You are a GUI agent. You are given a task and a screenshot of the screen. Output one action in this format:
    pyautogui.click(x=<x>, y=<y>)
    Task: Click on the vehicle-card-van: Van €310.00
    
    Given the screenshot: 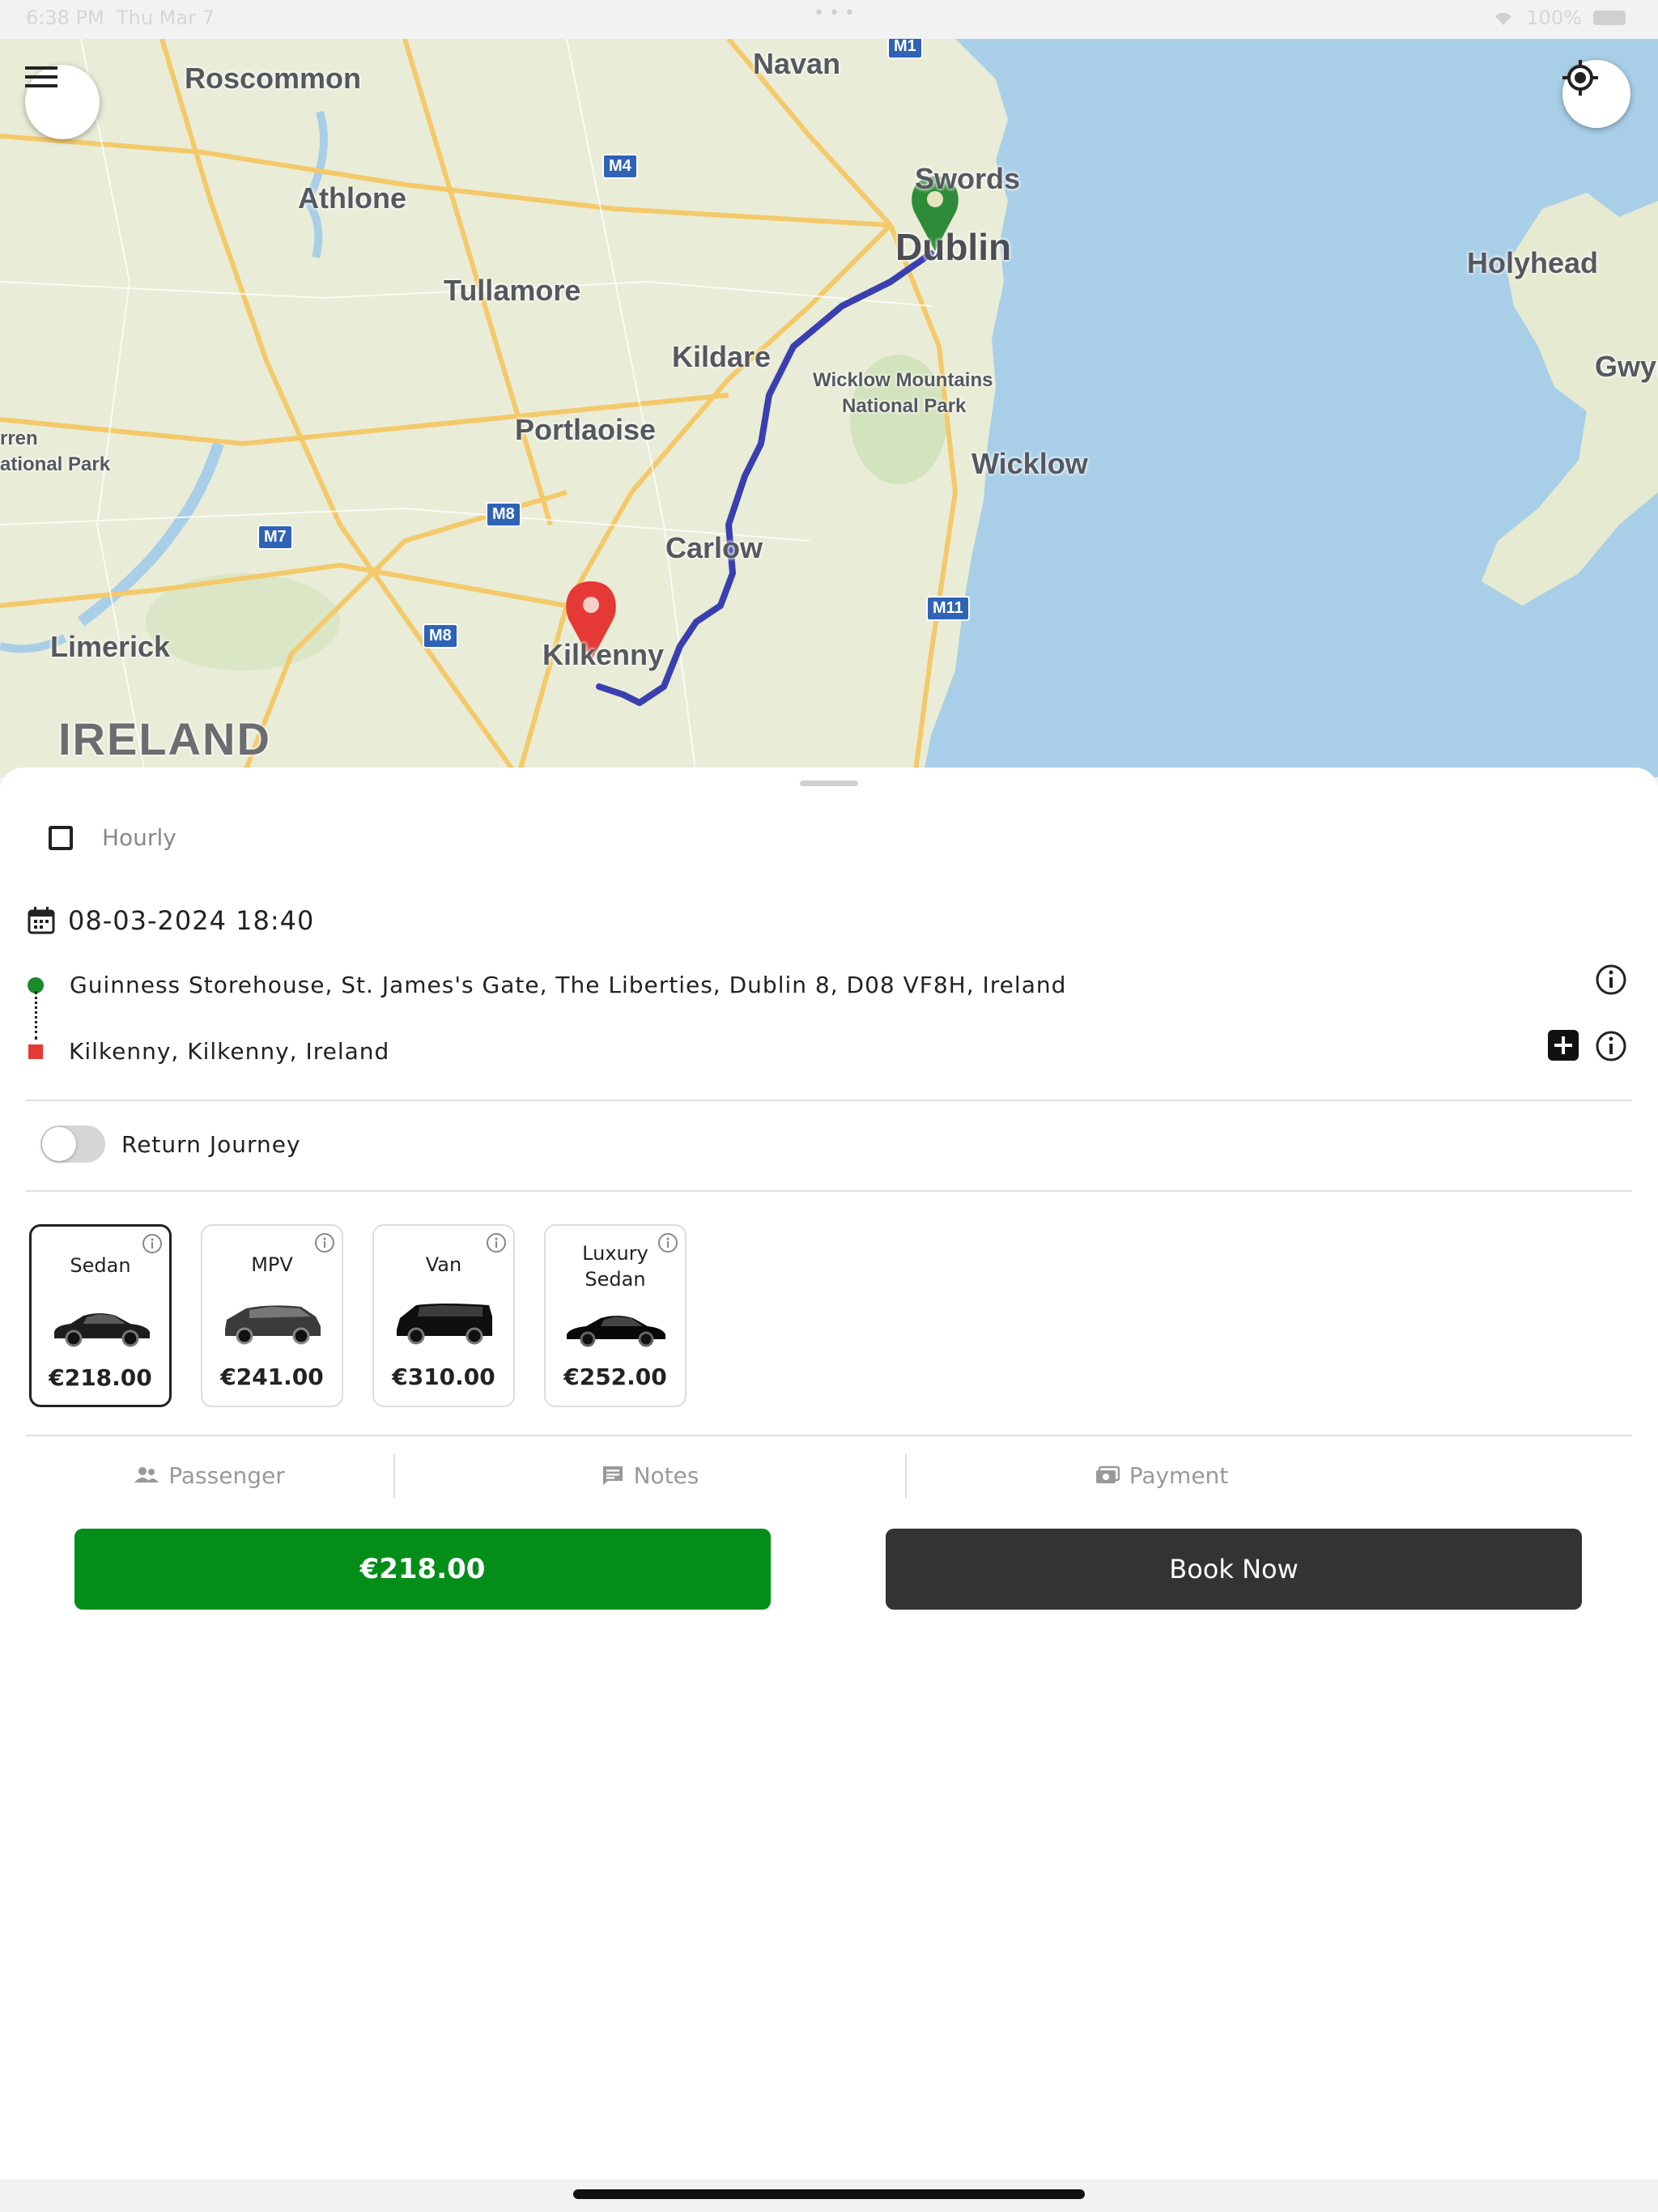 What is the action you would take?
    pyautogui.click(x=443, y=1315)
    